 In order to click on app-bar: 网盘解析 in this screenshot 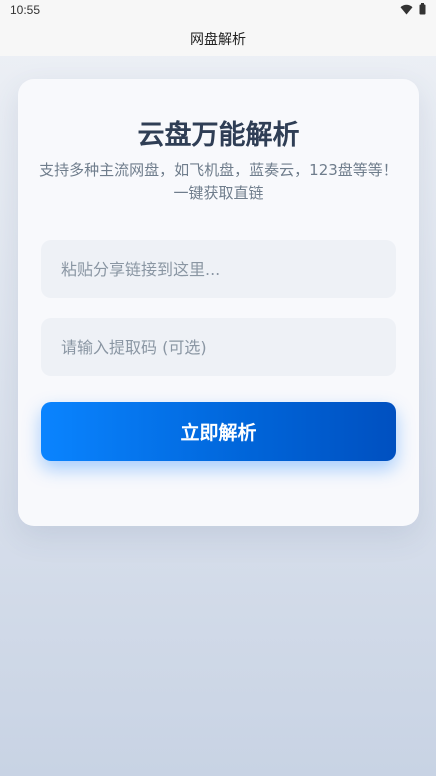, I will do `click(218, 38)`.